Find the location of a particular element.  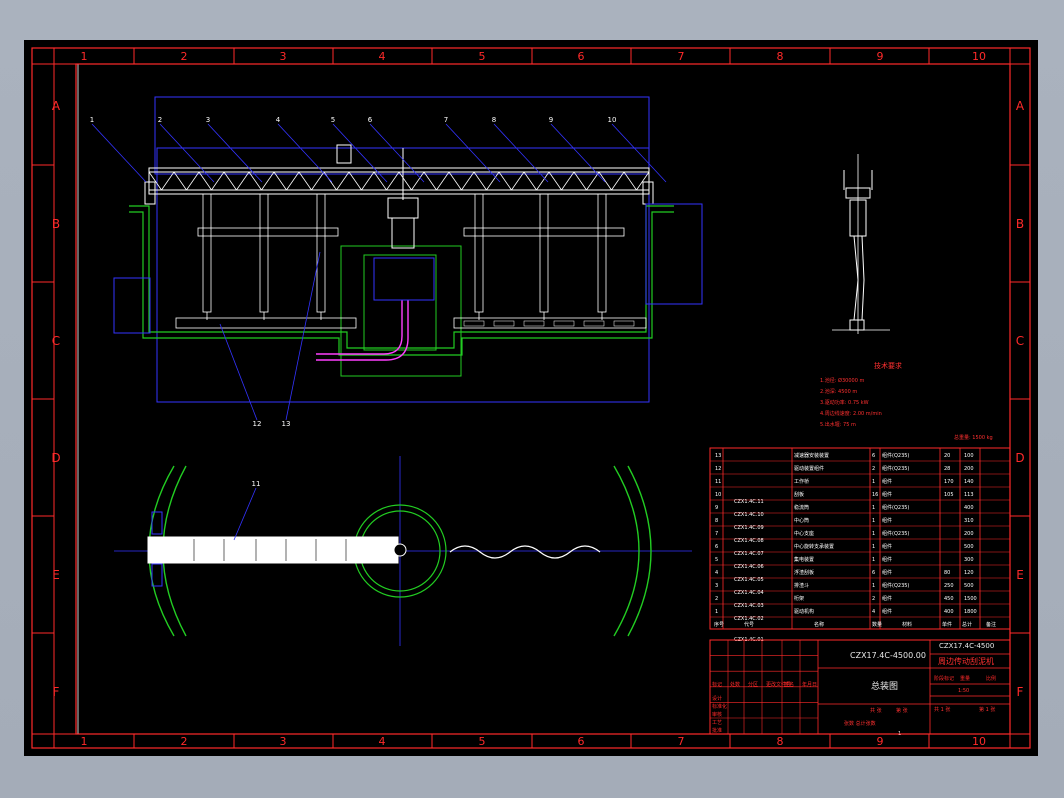

tech-line-4: 4.周边线速度: 2.00 m/min is located at coordinates (851, 413).